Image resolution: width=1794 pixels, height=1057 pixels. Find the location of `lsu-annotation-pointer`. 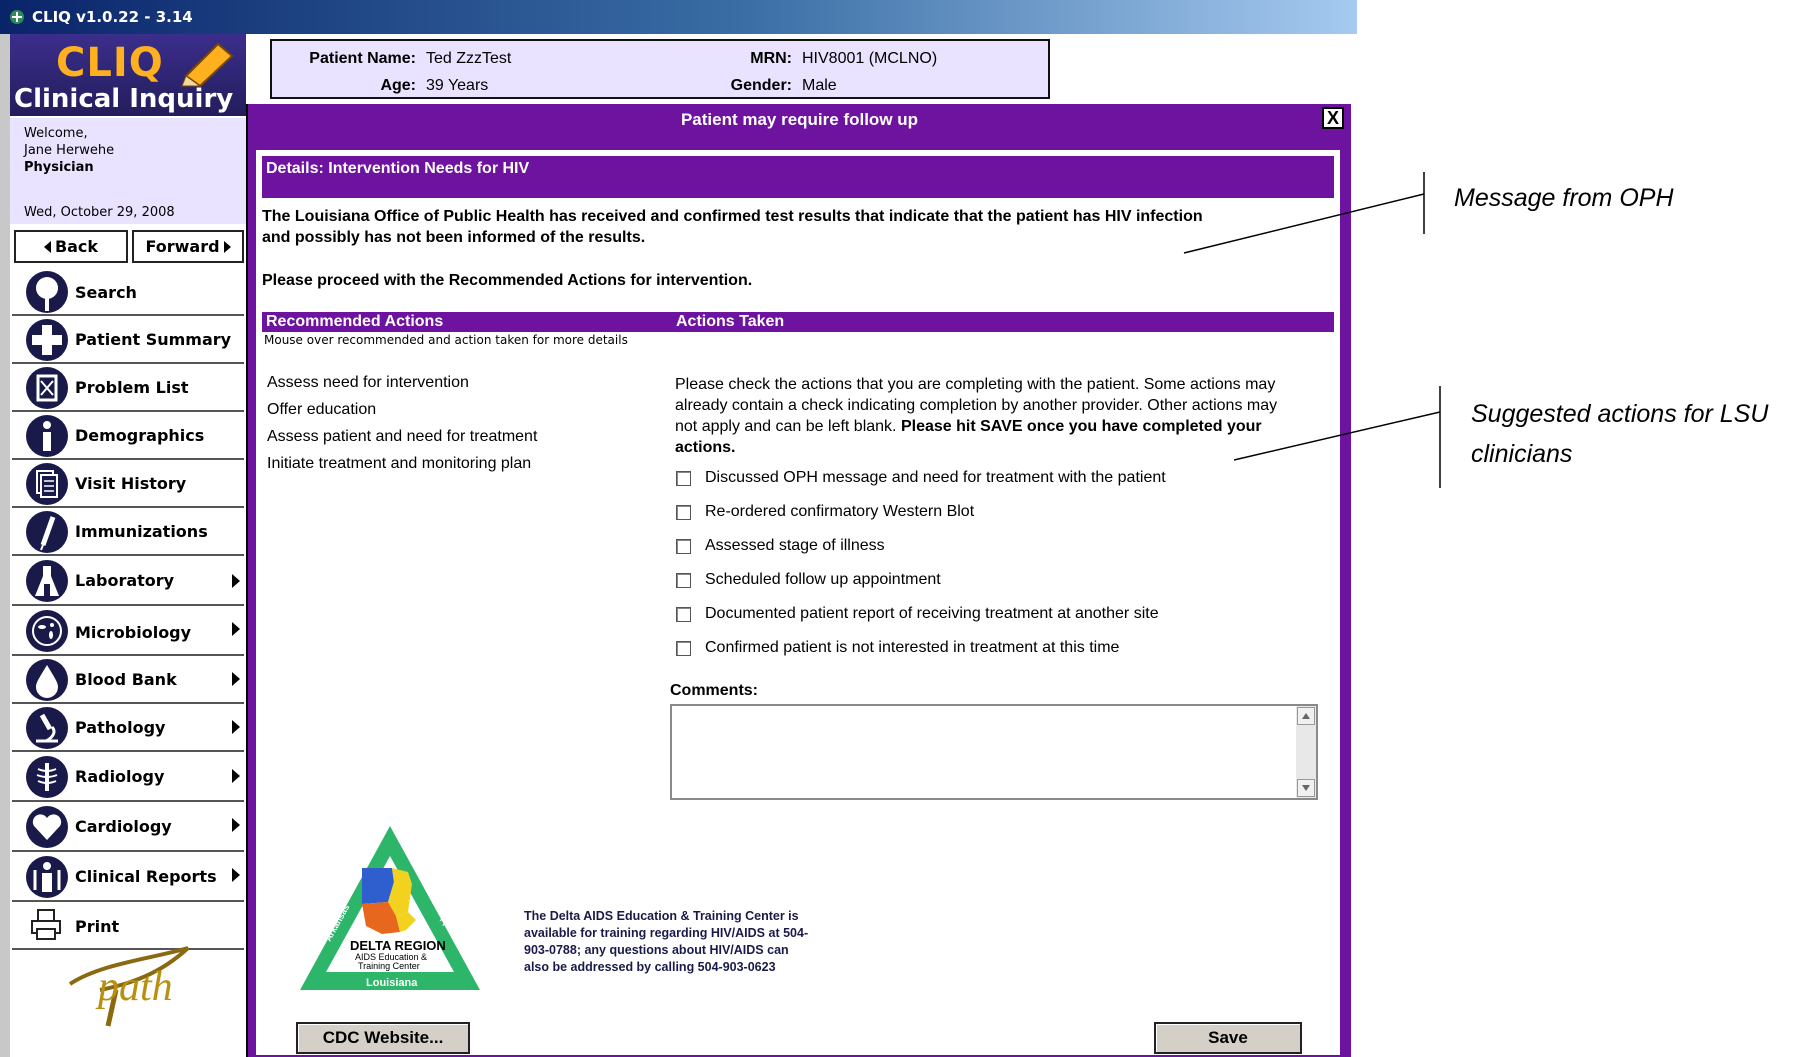

lsu-annotation-pointer is located at coordinates (1337, 436).